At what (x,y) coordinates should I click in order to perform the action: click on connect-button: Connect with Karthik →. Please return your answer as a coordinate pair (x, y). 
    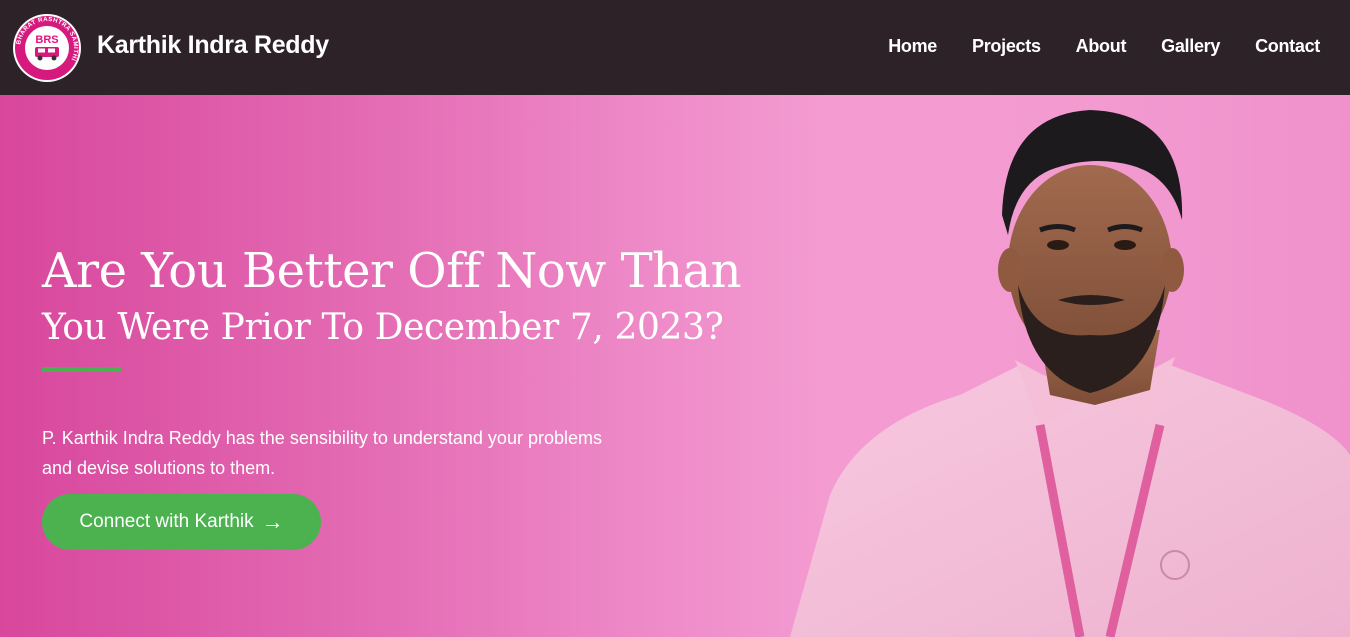
    Looking at the image, I should click on (181, 522).